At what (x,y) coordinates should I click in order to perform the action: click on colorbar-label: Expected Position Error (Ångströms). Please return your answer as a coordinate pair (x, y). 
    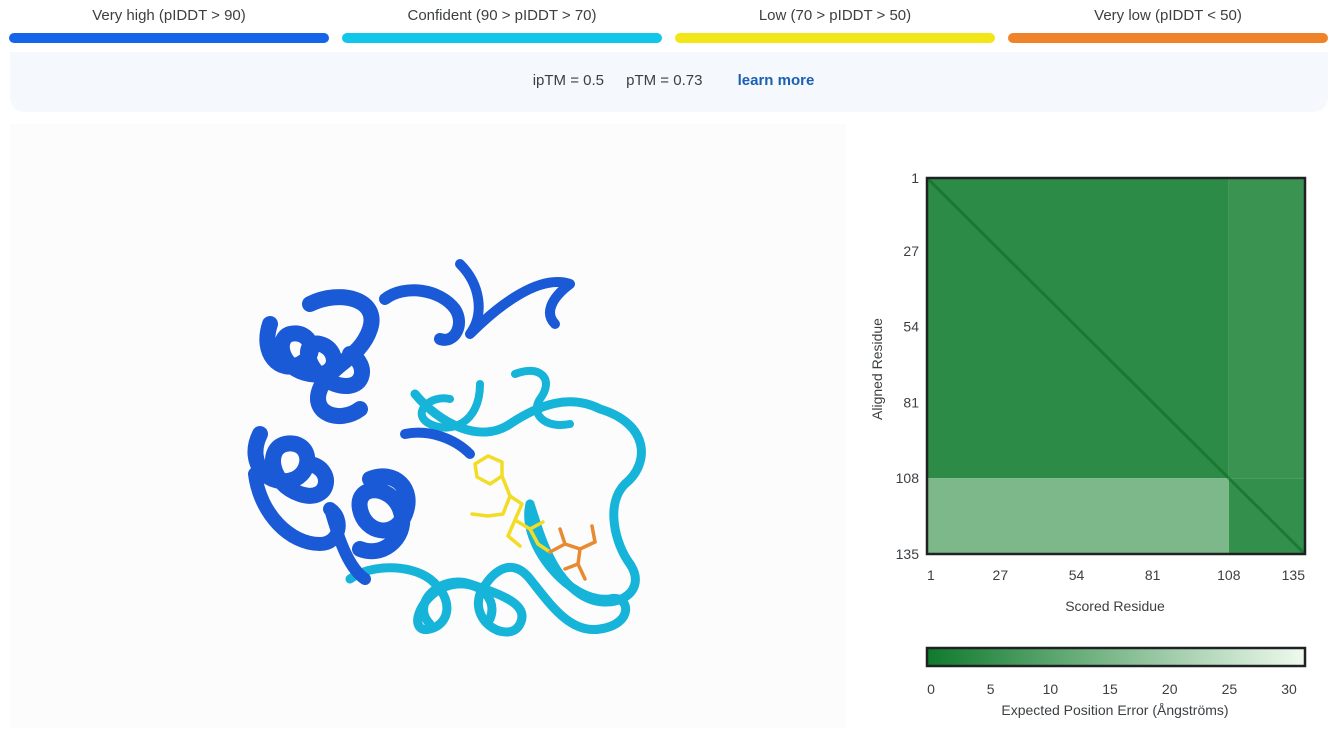
    Looking at the image, I should click on (1114, 710).